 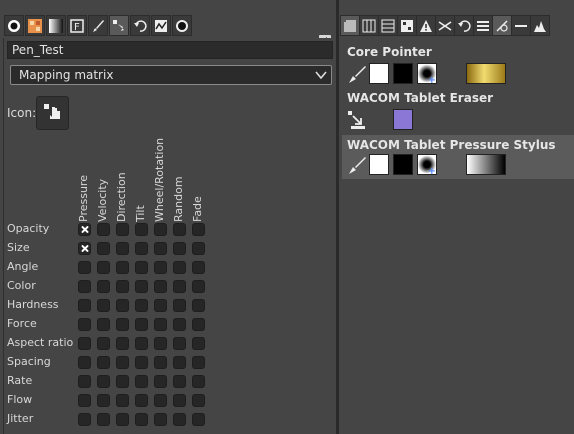 What do you see at coordinates (119, 25) in the screenshot?
I see `dynamics-icon` at bounding box center [119, 25].